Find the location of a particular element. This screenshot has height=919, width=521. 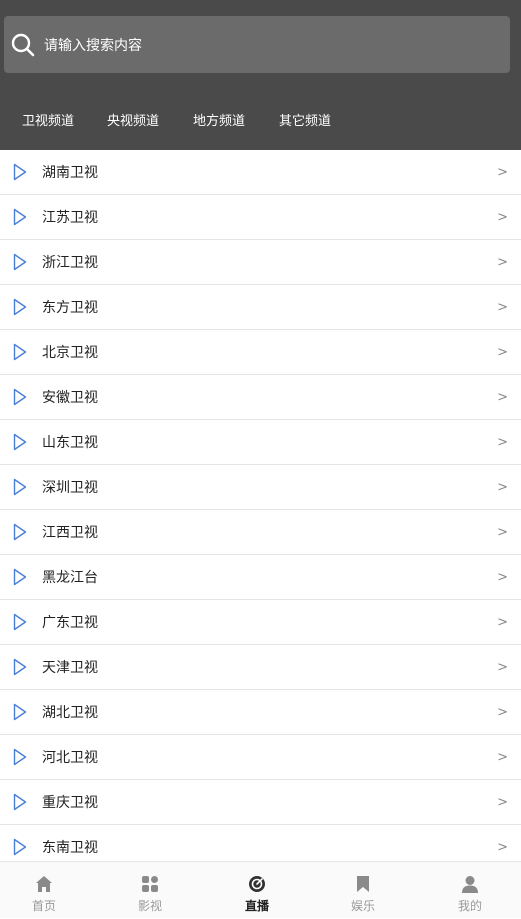

channel-name: 重庆卫视 is located at coordinates (70, 803).